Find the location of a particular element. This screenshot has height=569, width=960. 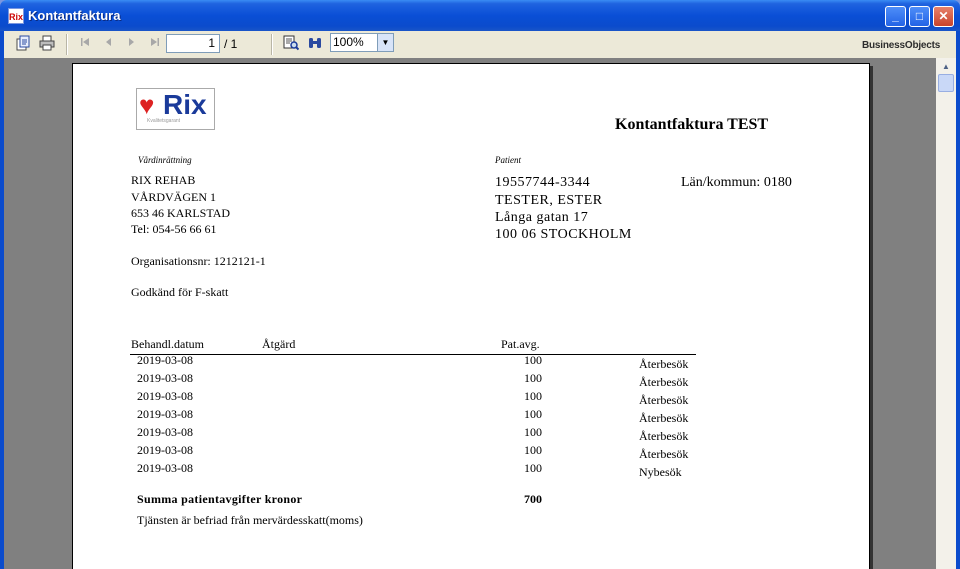

zoom-select: 100% ▼ is located at coordinates (362, 42).